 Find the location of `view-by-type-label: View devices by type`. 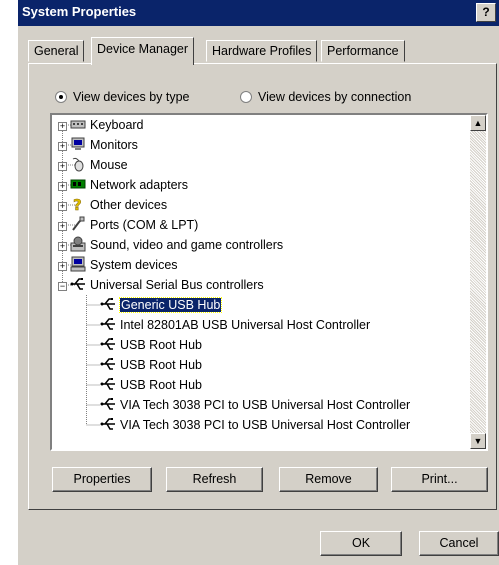

view-by-type-label: View devices by type is located at coordinates (131, 97).